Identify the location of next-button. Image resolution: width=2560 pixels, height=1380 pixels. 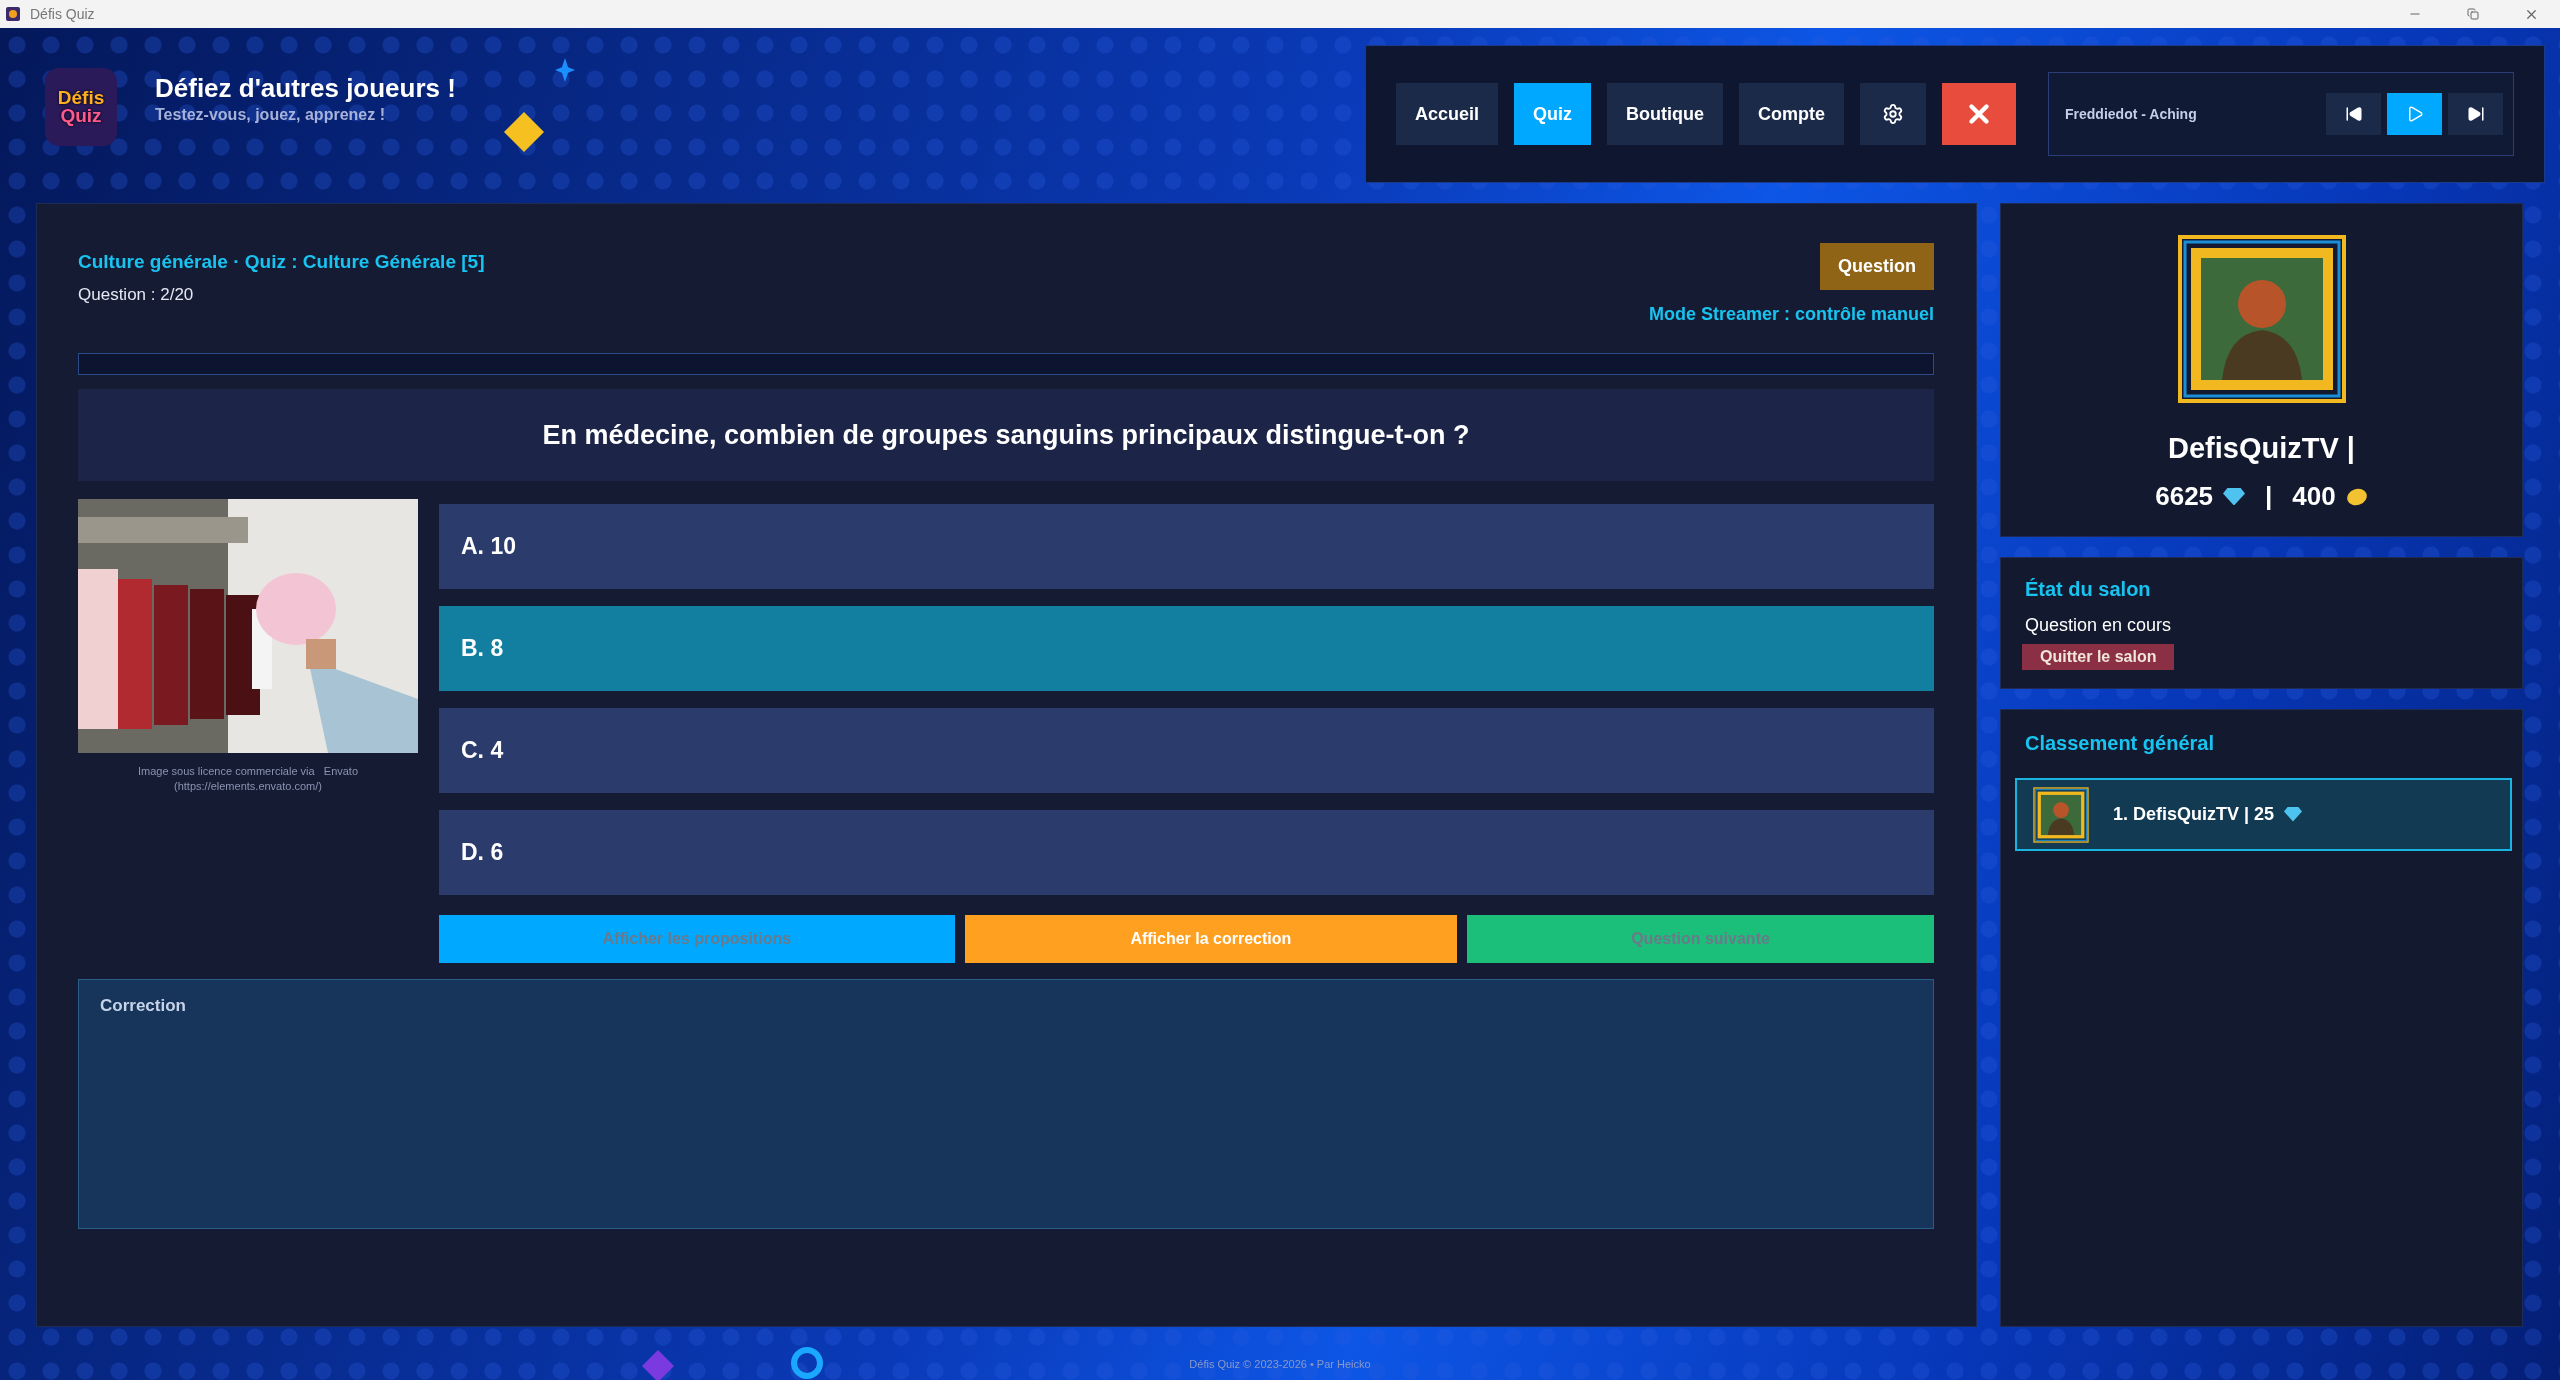
(2475, 114).